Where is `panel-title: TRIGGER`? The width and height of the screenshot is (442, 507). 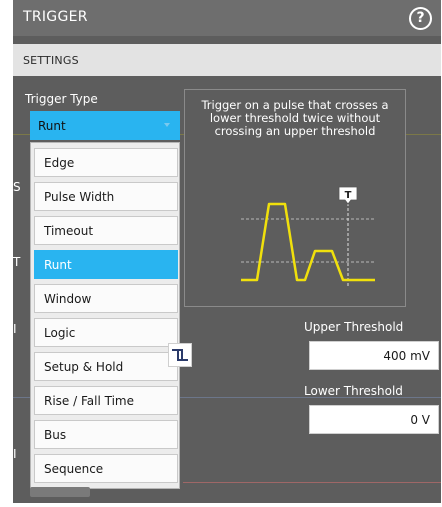 panel-title: TRIGGER is located at coordinates (55, 17).